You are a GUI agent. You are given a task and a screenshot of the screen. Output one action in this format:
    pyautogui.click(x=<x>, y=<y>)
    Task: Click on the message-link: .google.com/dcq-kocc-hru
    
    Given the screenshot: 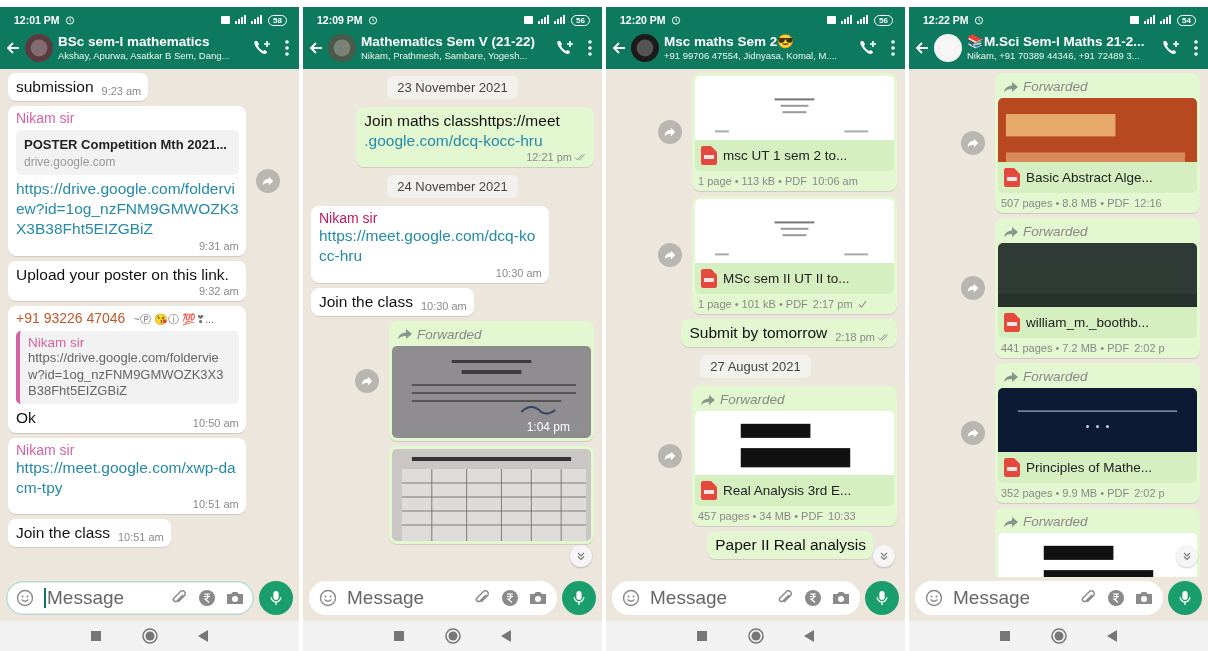 What is the action you would take?
    pyautogui.click(x=453, y=141)
    